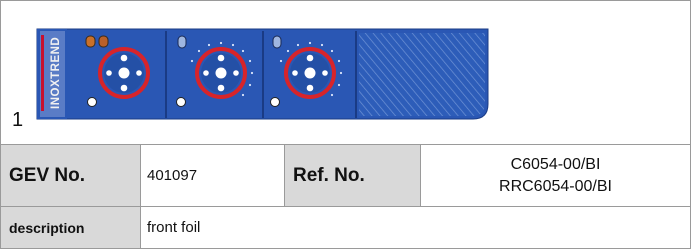 Image resolution: width=691 pixels, height=249 pixels. What do you see at coordinates (555, 186) in the screenshot?
I see `ref-value-2: RRC6054-00/BI` at bounding box center [555, 186].